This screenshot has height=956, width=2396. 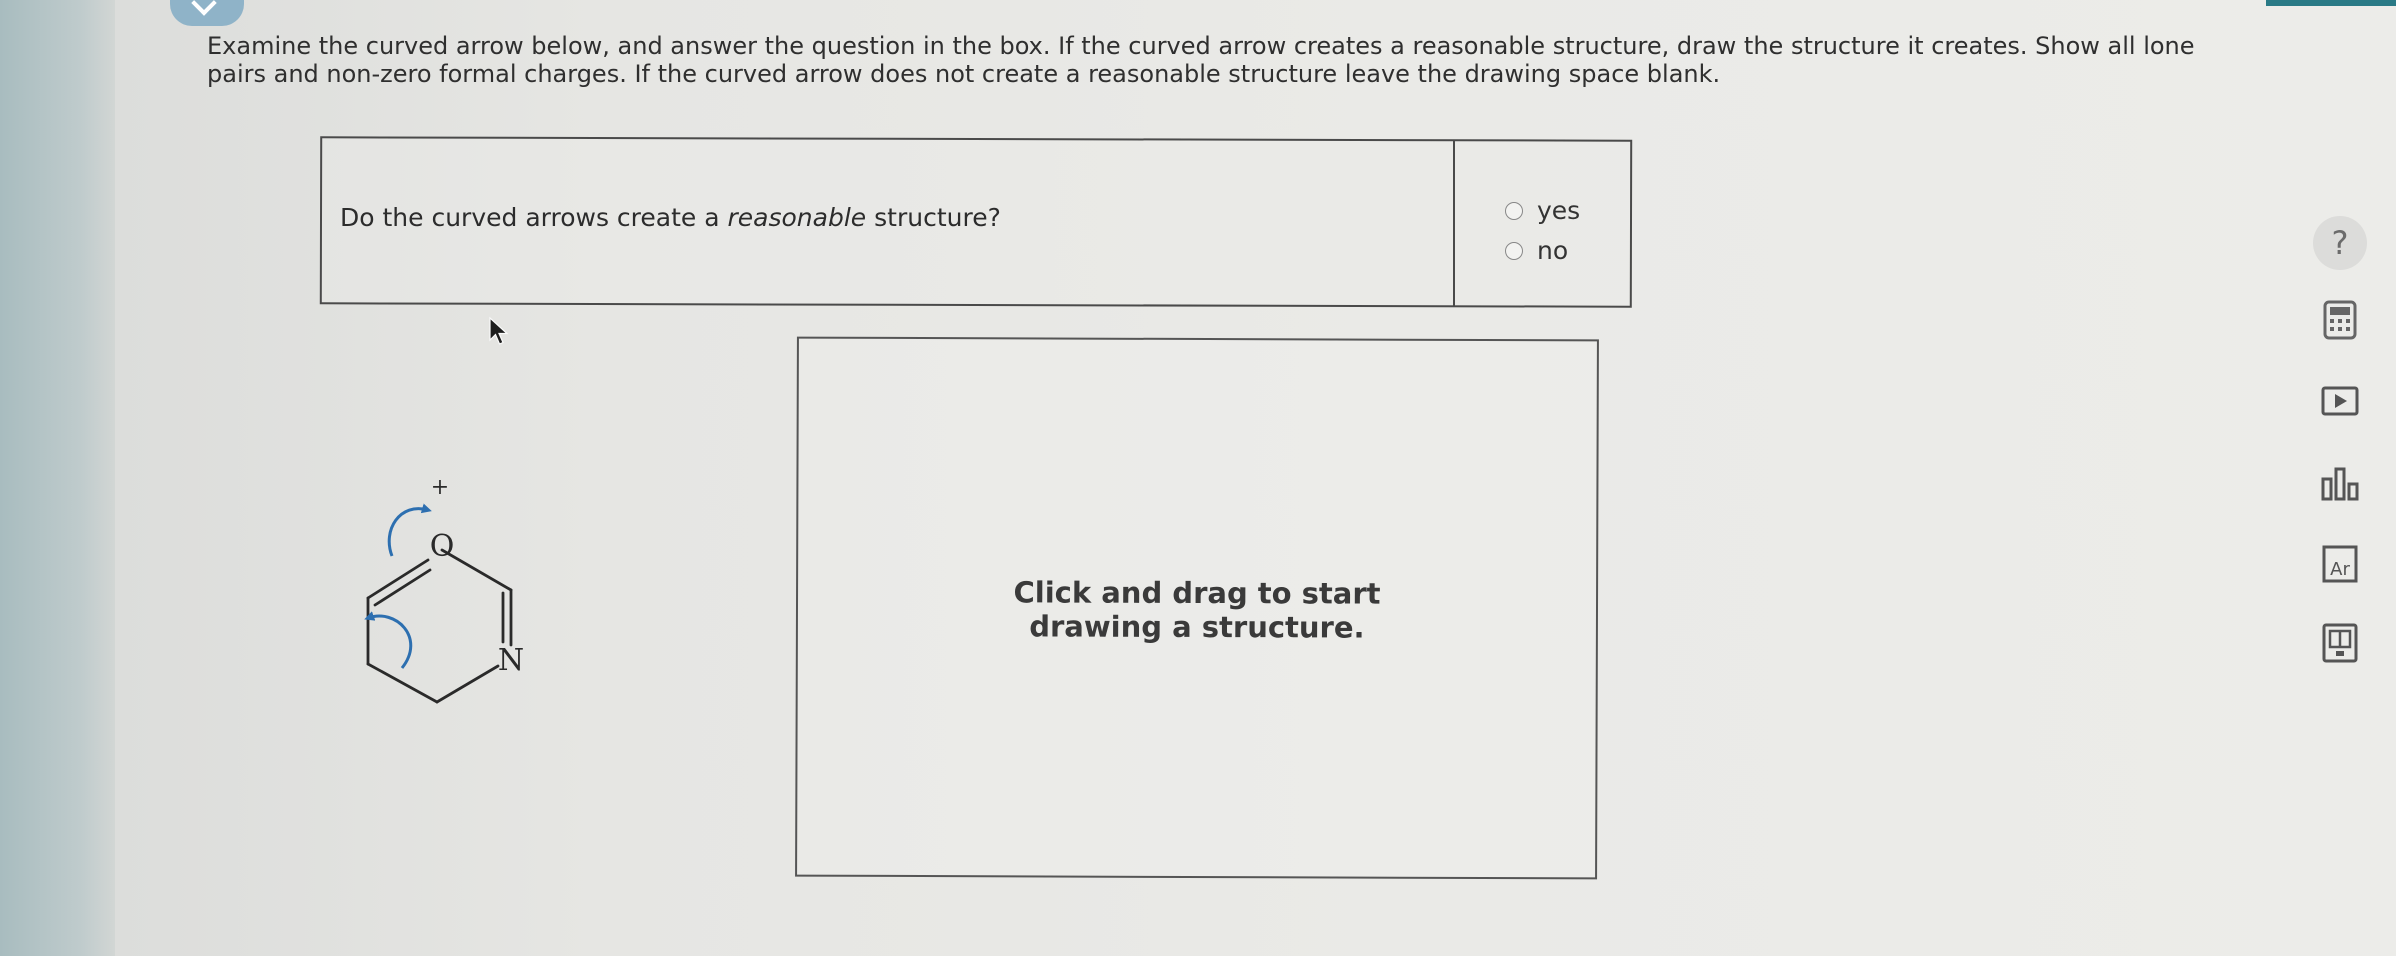 I want to click on radio-no, so click(x=1514, y=250).